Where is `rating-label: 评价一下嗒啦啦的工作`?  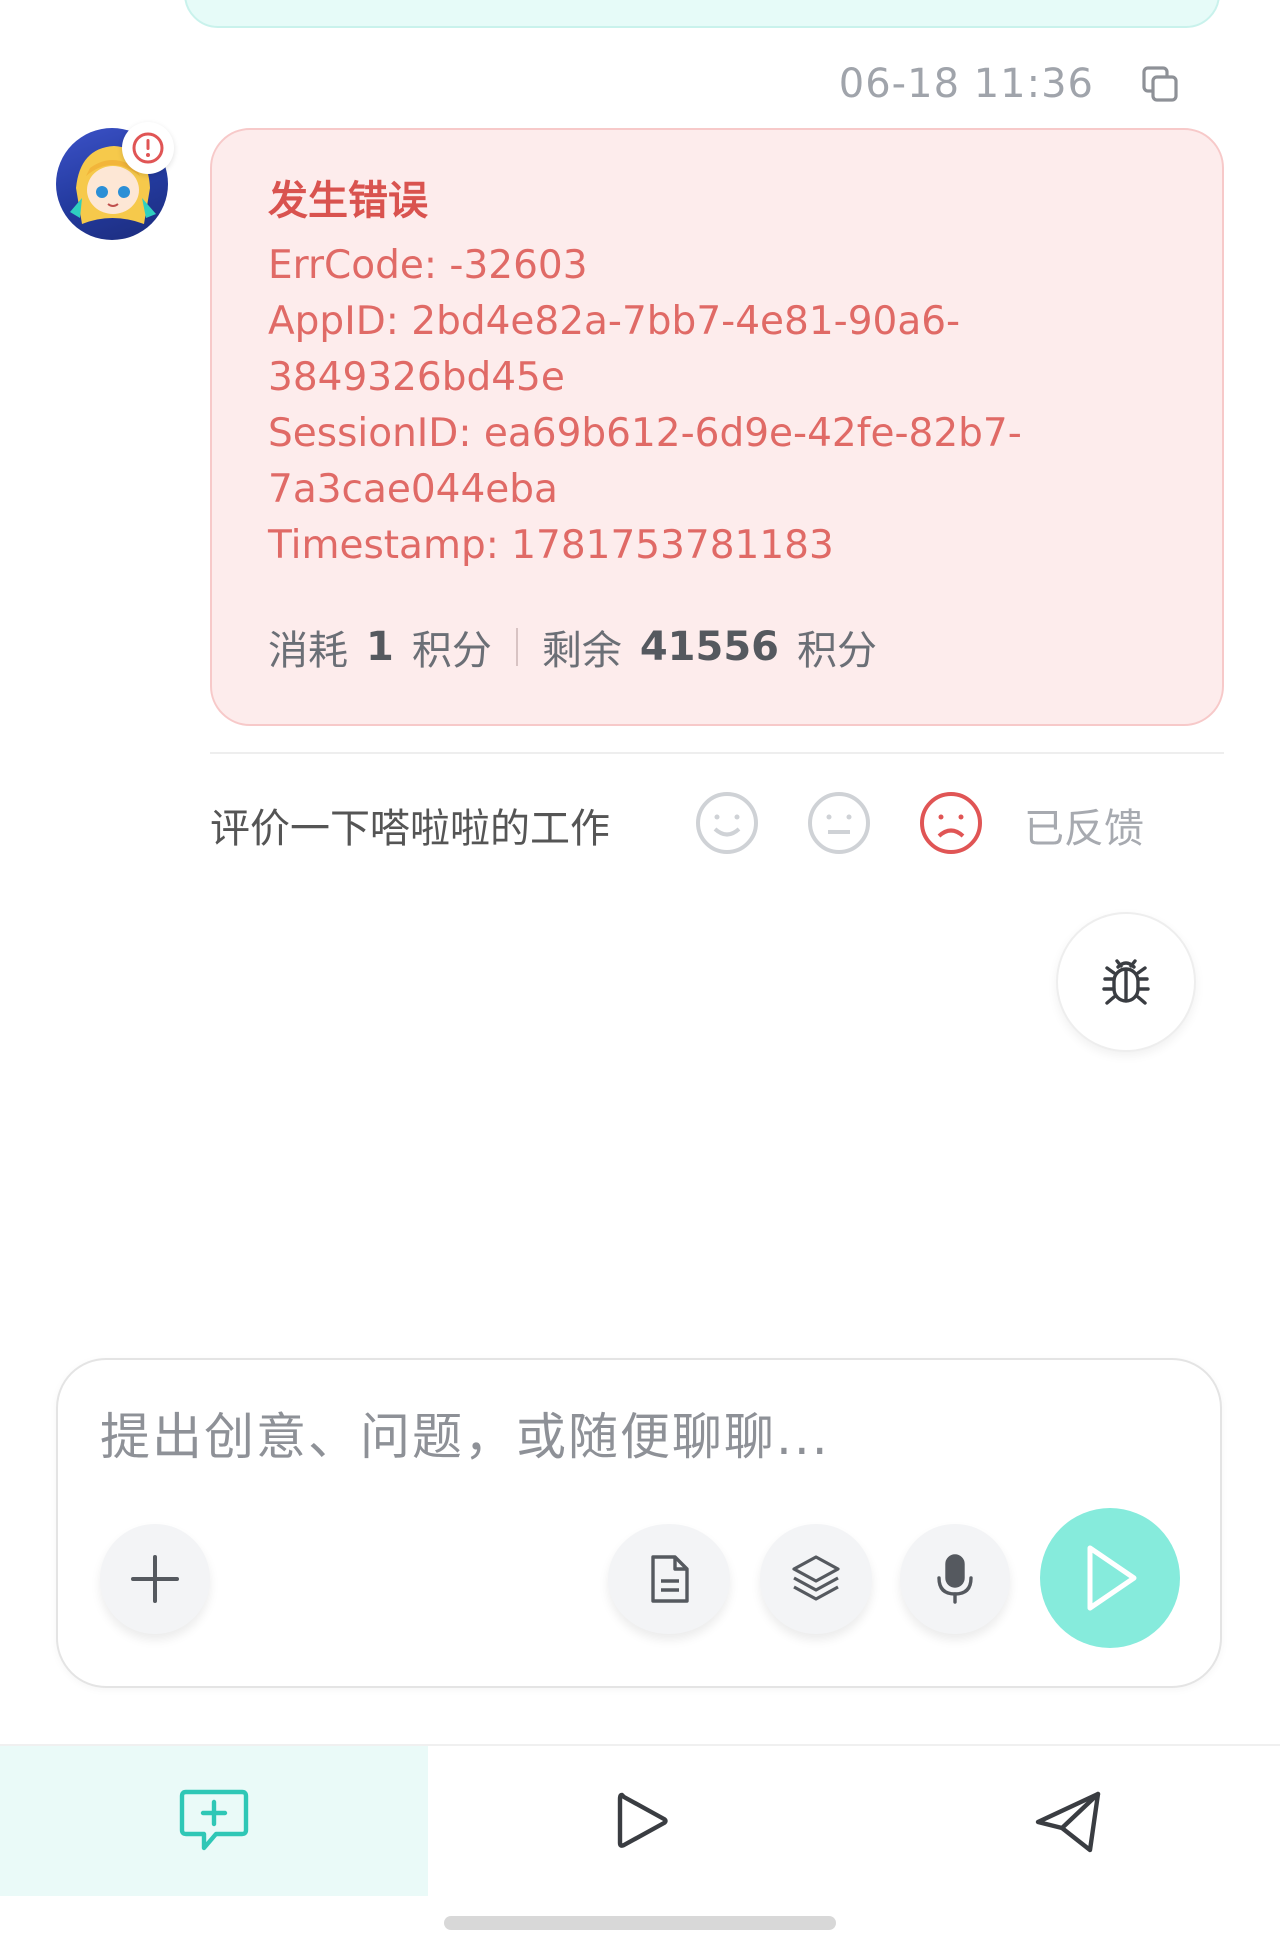 rating-label: 评价一下嗒啦啦的工作 is located at coordinates (410, 829).